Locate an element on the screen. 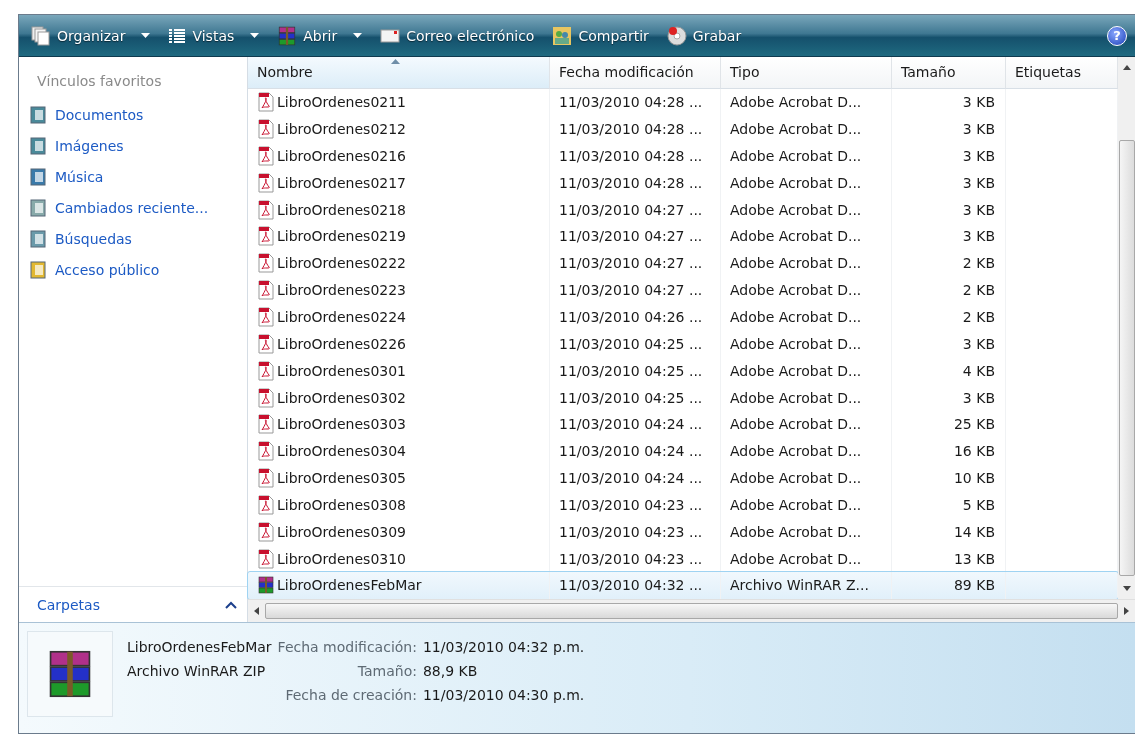 This screenshot has width=1135, height=736. folder-icon is located at coordinates (38, 269).